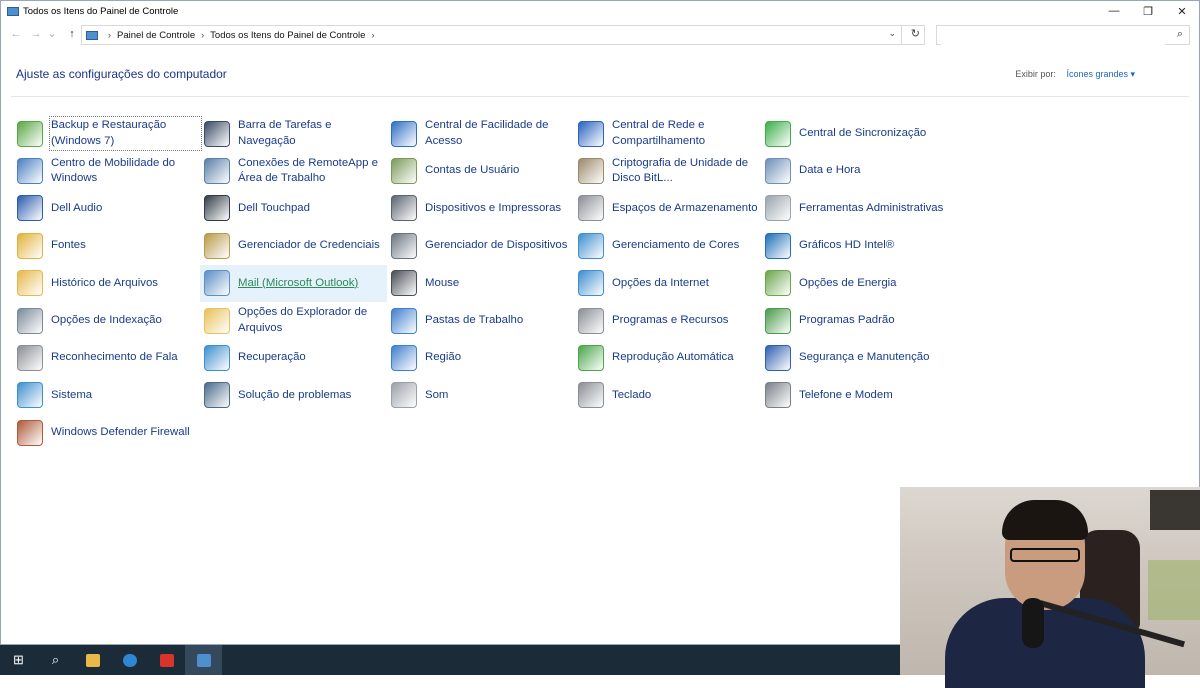 This screenshot has height=688, width=1200. Describe the element at coordinates (673, 357) in the screenshot. I see `control-panel-item-label: Reprodução Automática` at that location.